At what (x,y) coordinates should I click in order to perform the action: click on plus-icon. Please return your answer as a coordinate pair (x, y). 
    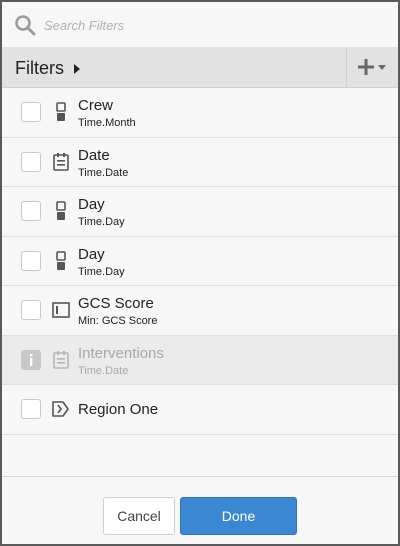
    Looking at the image, I should click on (366, 67).